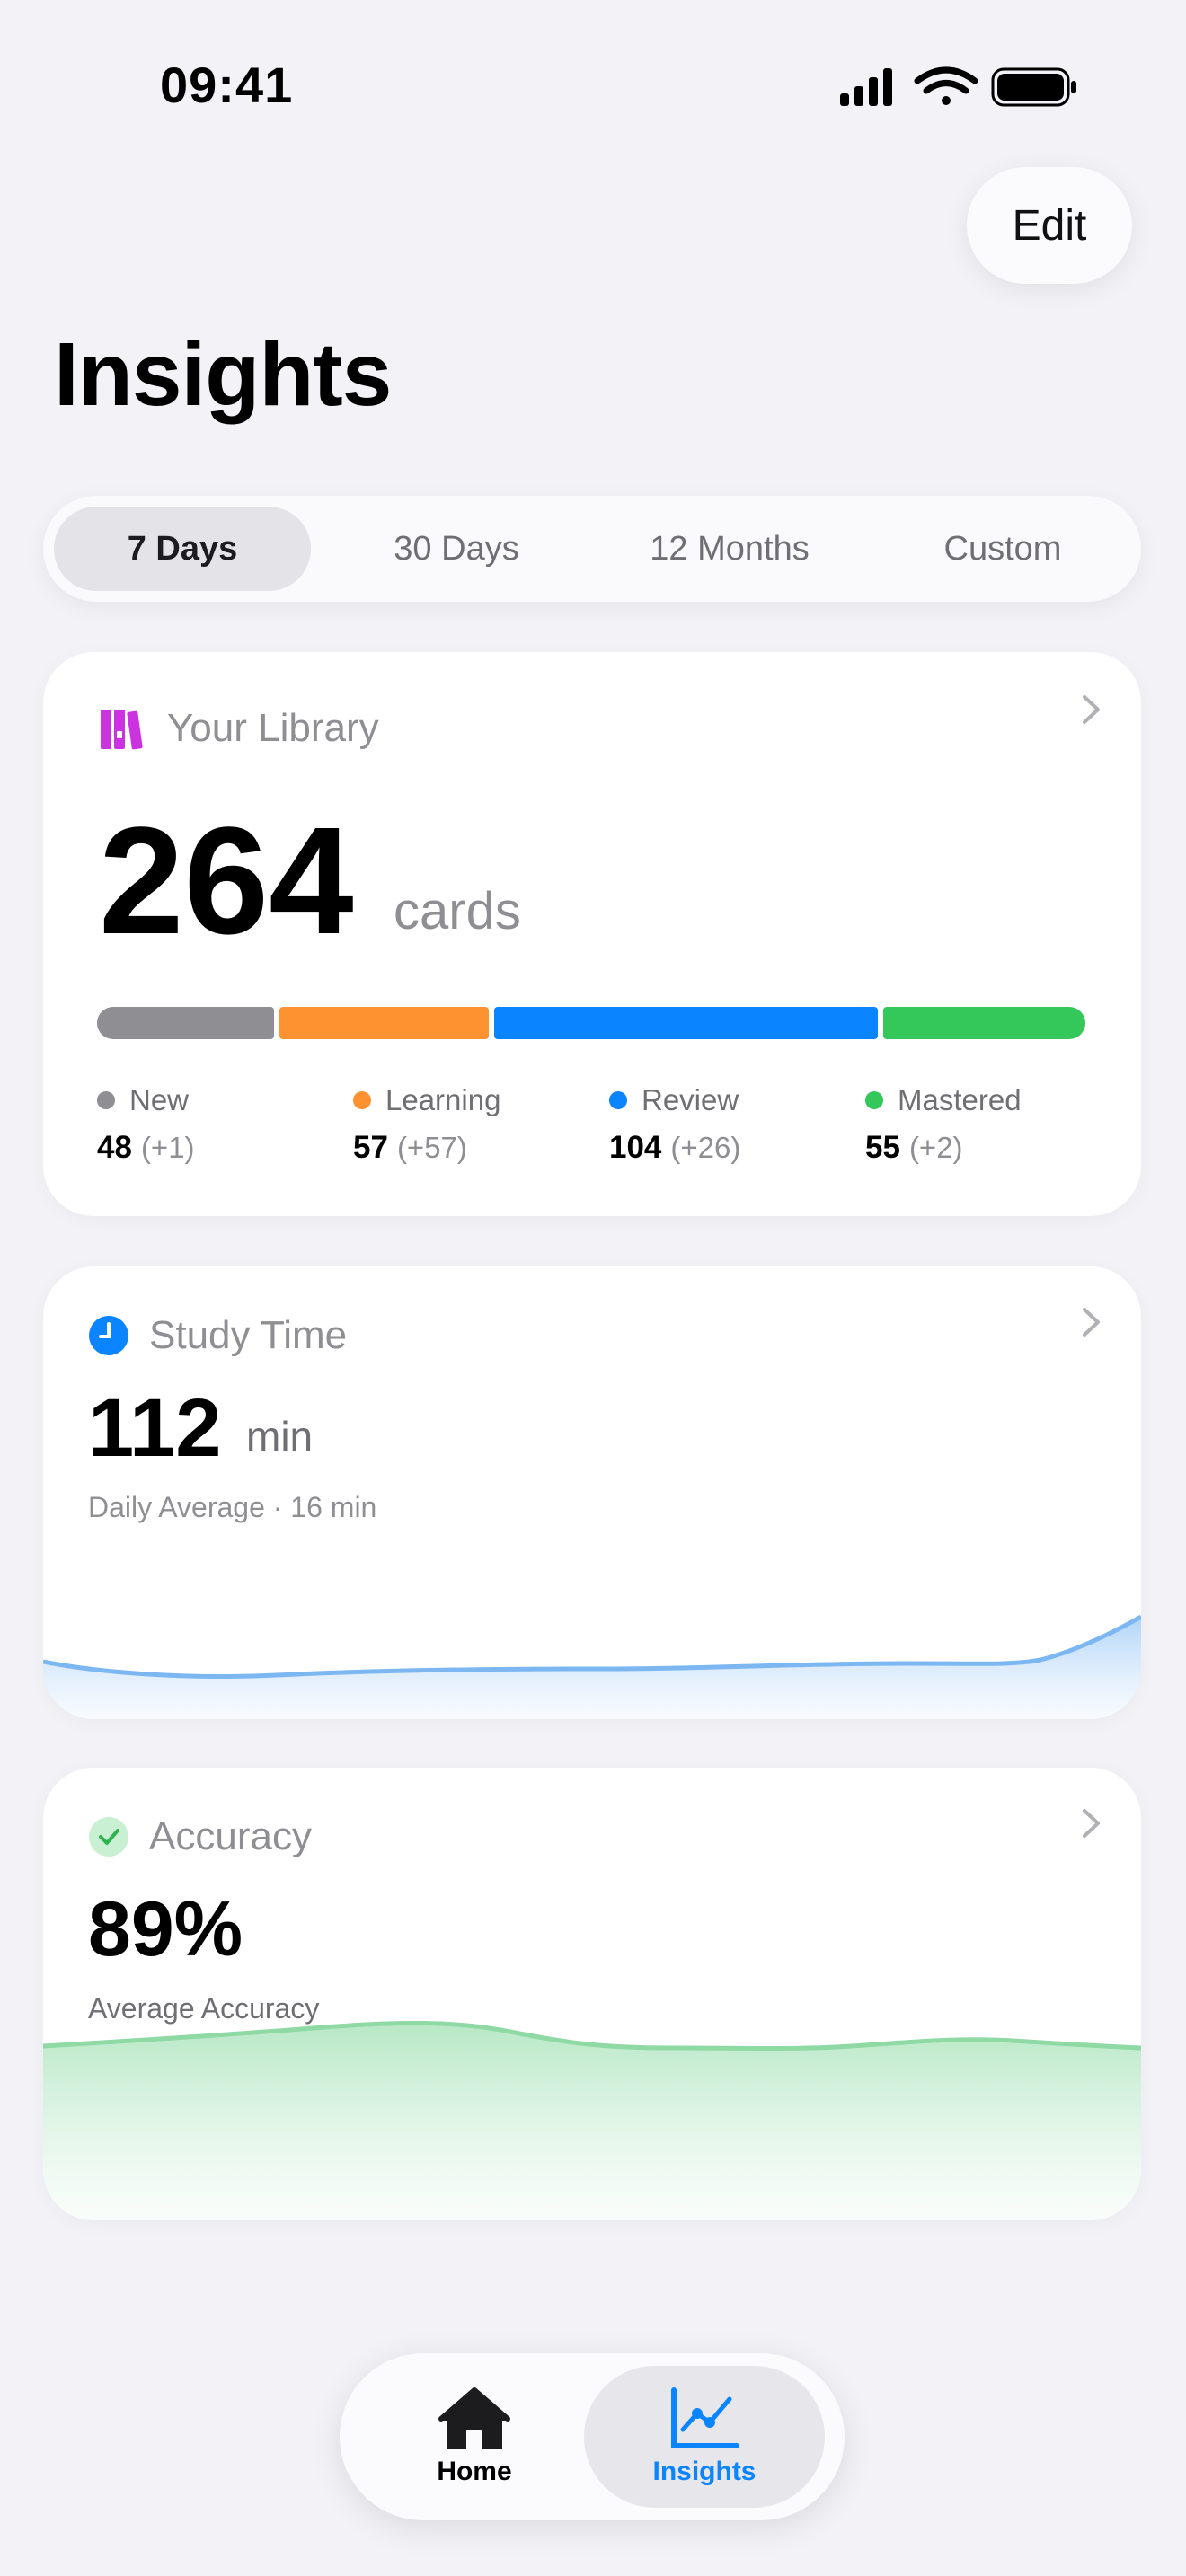  I want to click on legend-delta: (+2), so click(935, 1147).